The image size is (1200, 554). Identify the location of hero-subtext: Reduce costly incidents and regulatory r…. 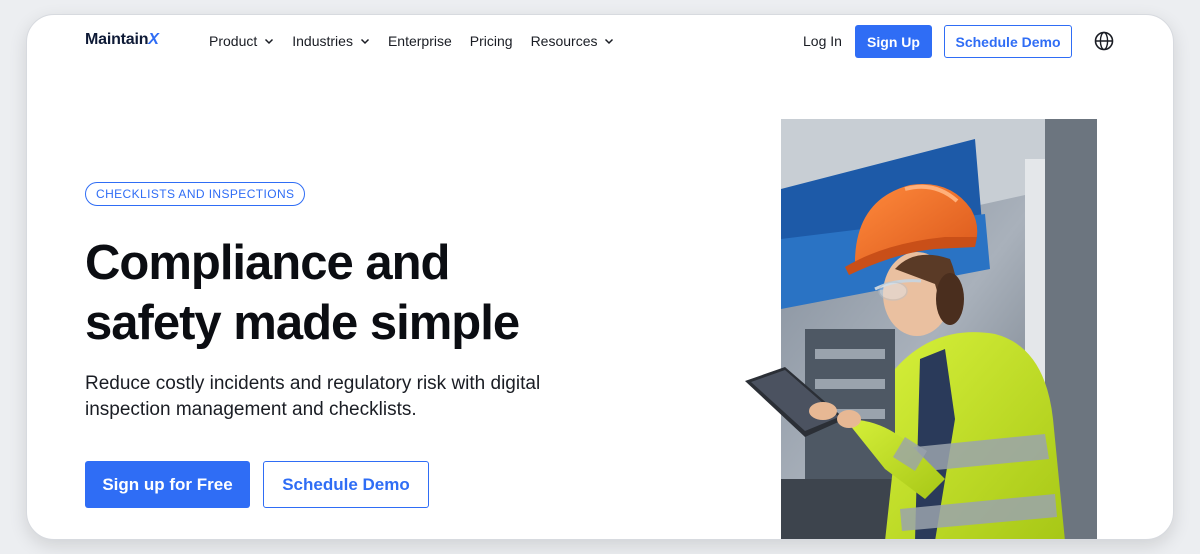
(355, 397).